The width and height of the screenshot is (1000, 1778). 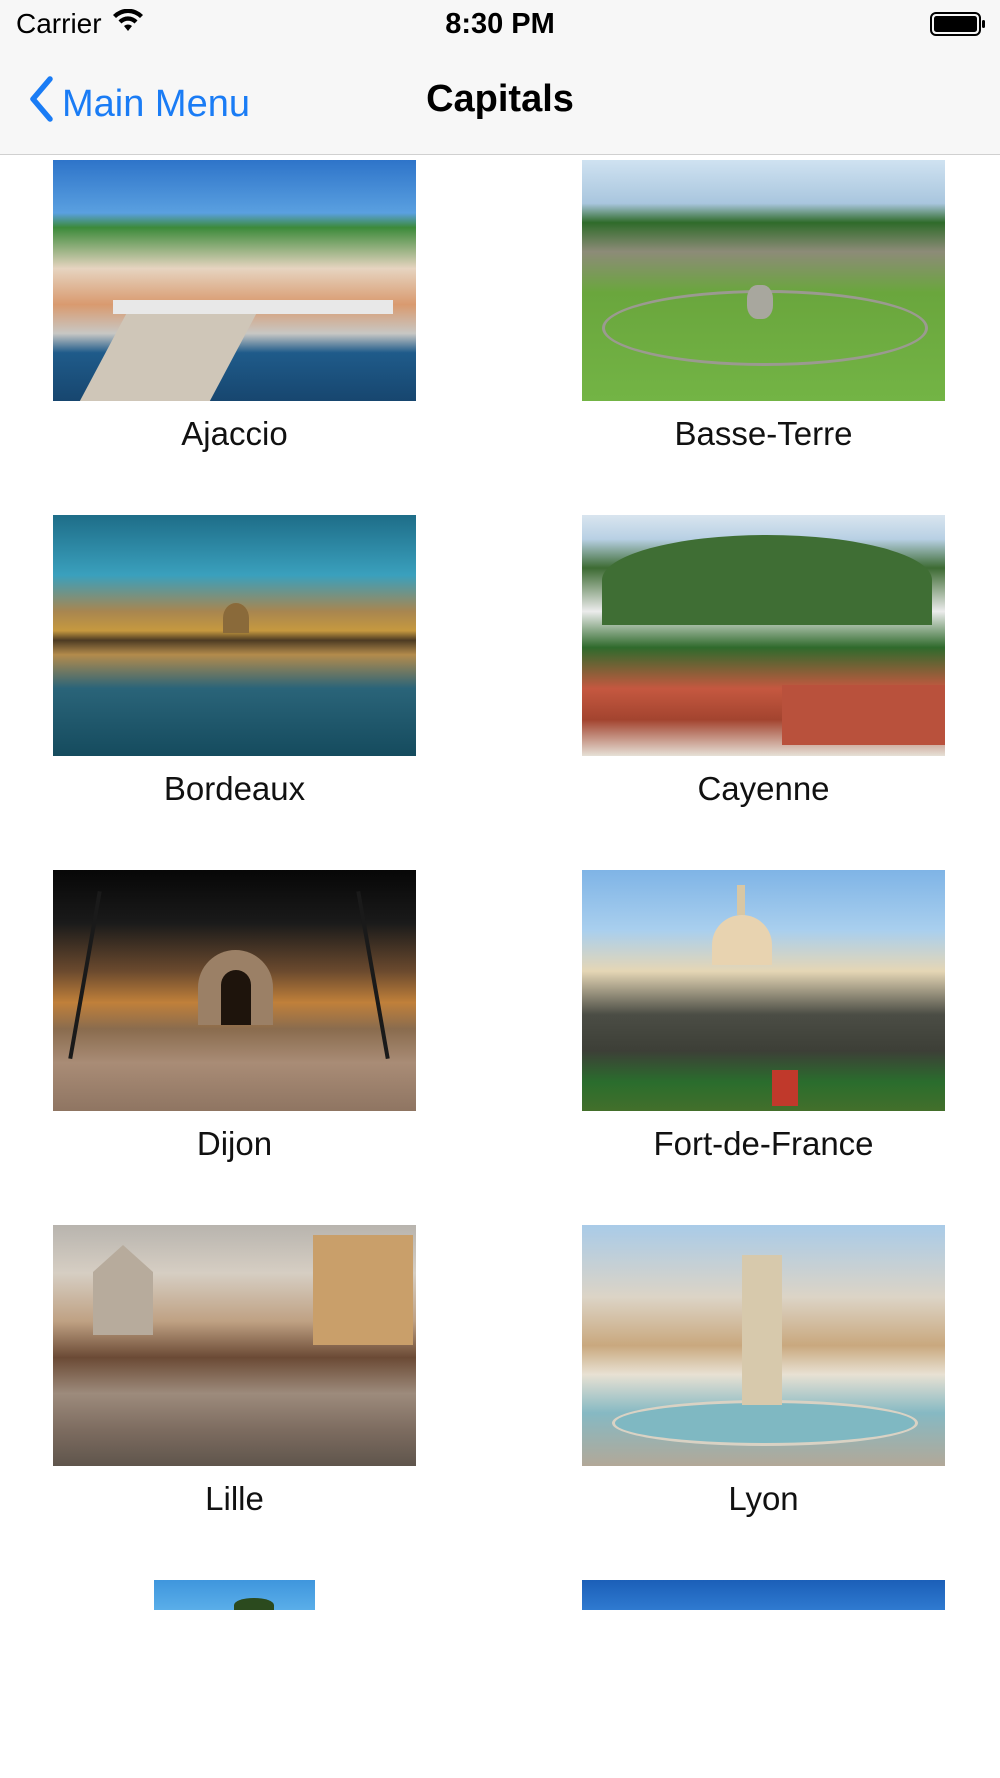 I want to click on pier-shape, so click(x=168, y=355).